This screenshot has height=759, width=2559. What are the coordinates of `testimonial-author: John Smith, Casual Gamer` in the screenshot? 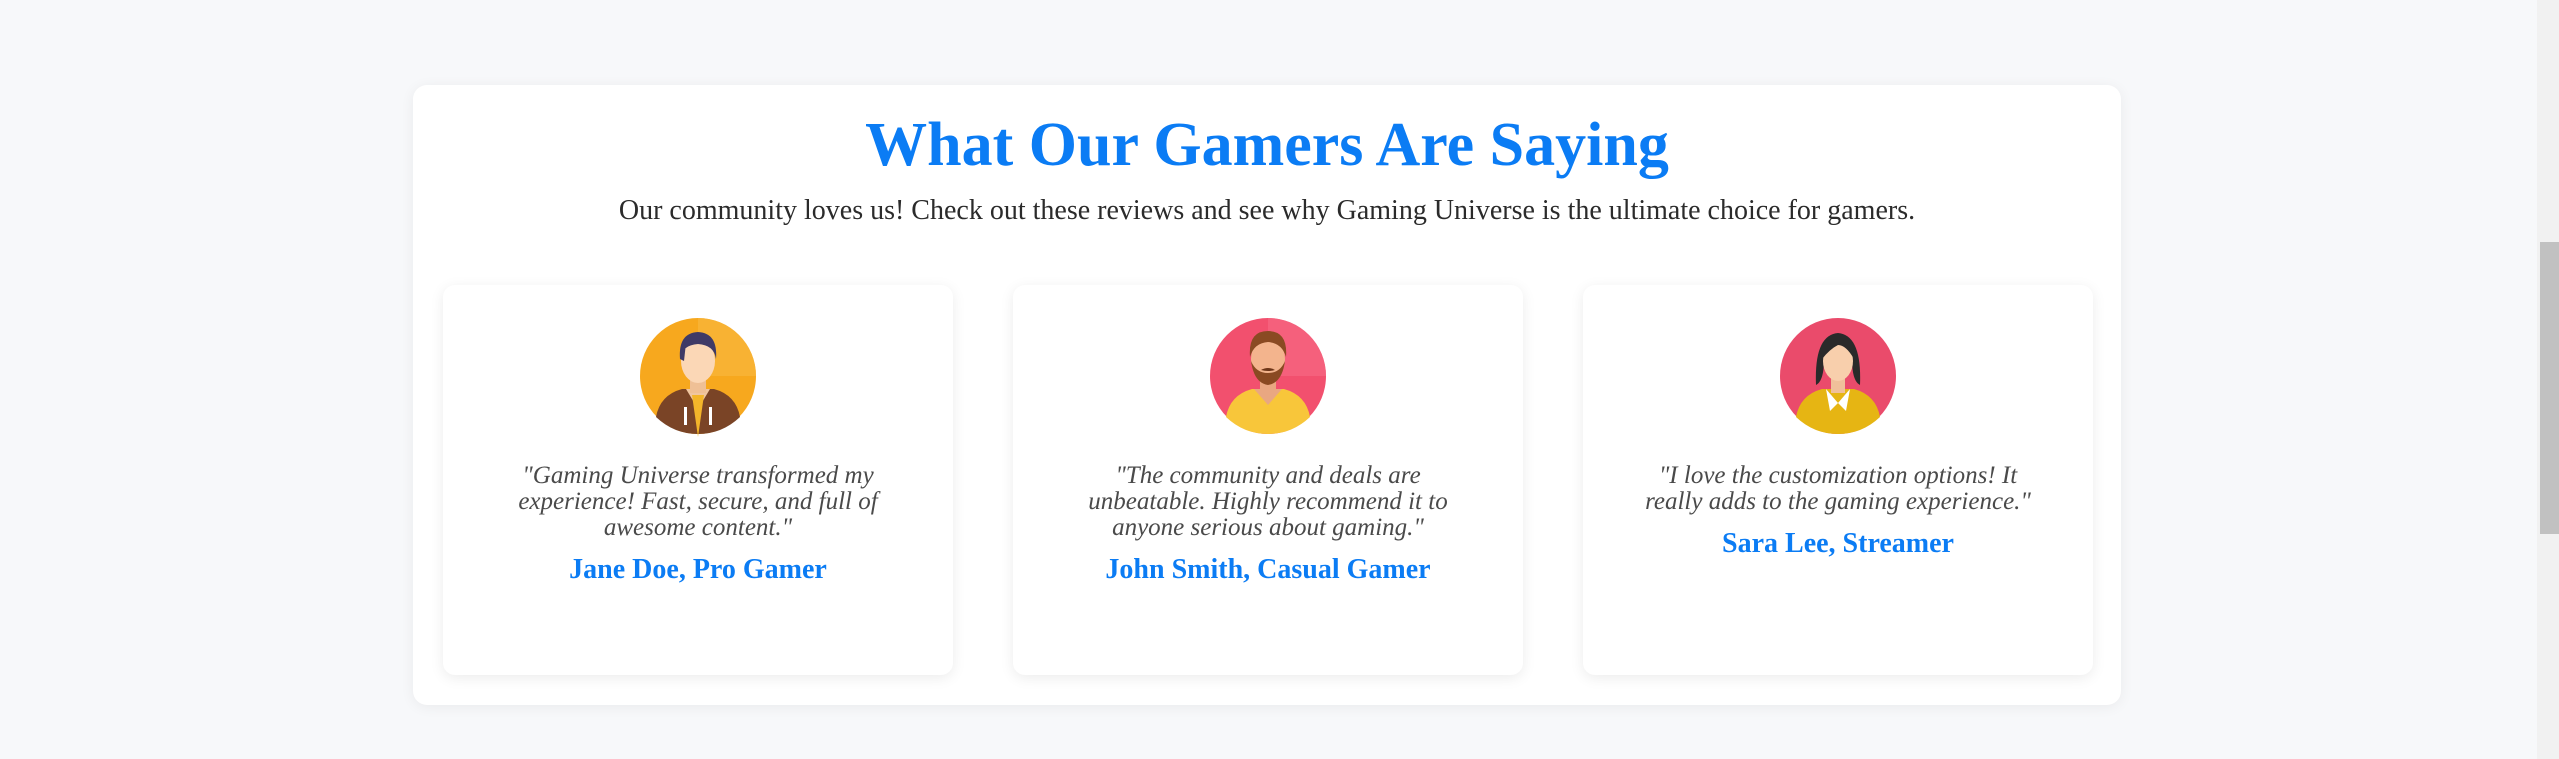 It's located at (1268, 569).